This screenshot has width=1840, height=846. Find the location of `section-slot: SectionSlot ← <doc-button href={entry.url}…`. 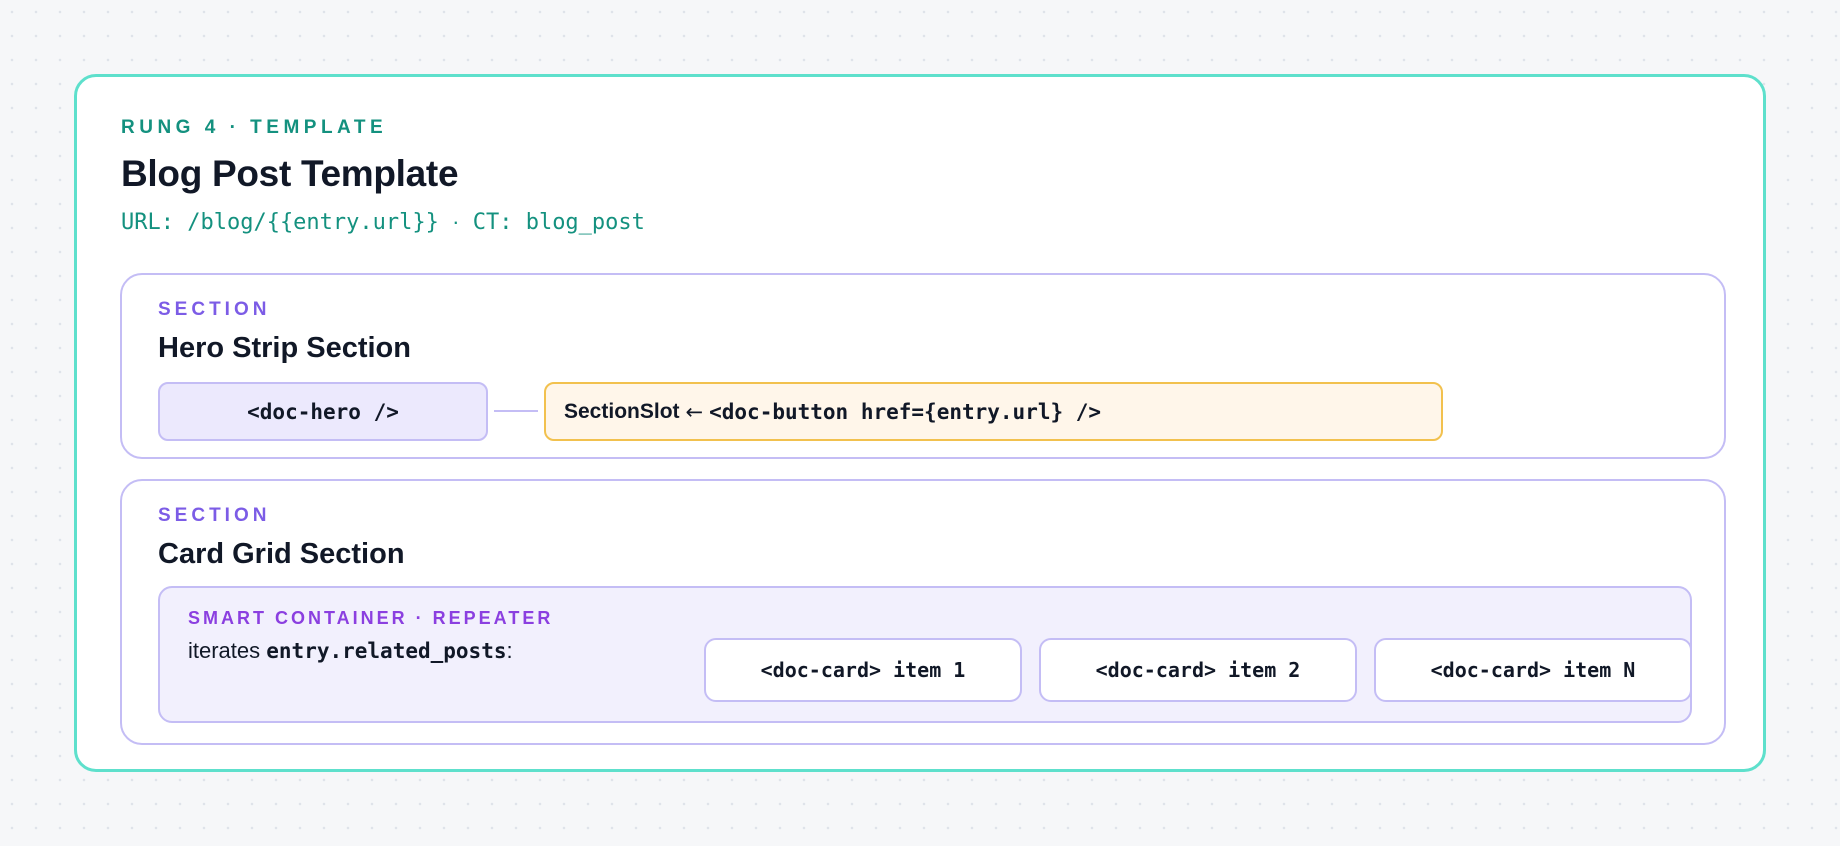

section-slot: SectionSlot ← <doc-button href={entry.url}… is located at coordinates (993, 411).